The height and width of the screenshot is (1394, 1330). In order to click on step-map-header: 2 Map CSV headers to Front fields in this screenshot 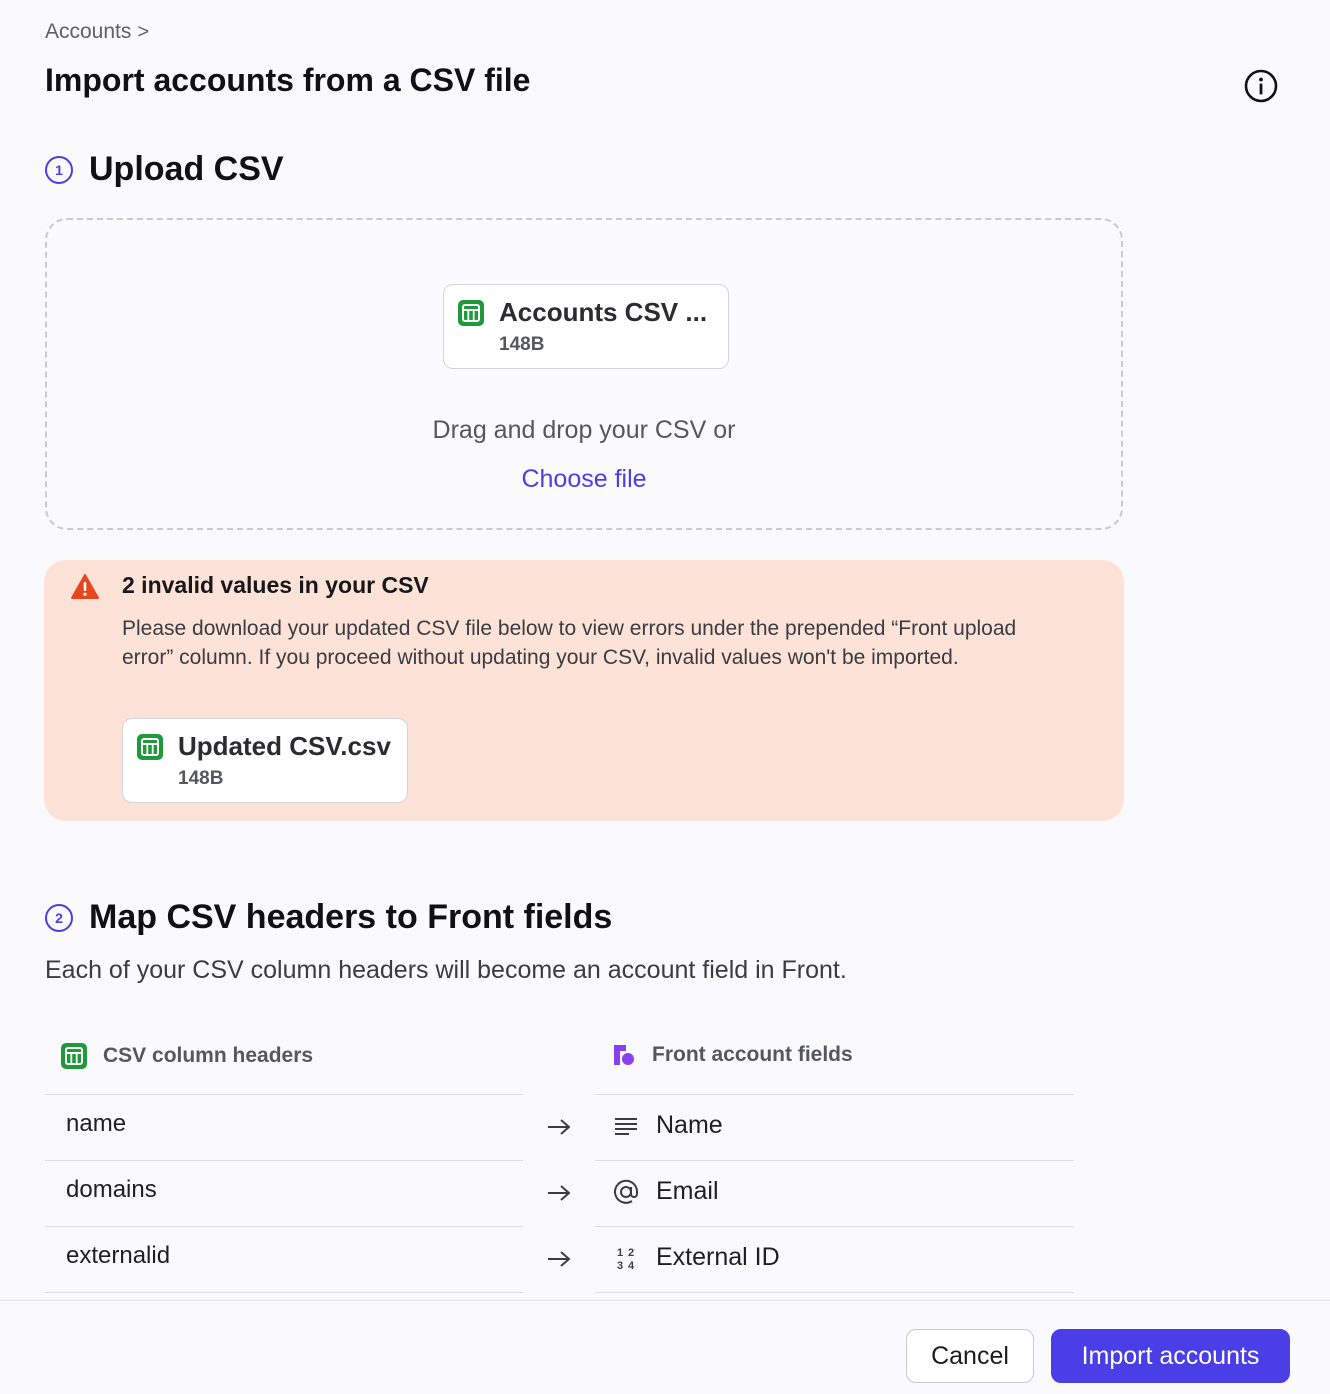, I will do `click(328, 917)`.